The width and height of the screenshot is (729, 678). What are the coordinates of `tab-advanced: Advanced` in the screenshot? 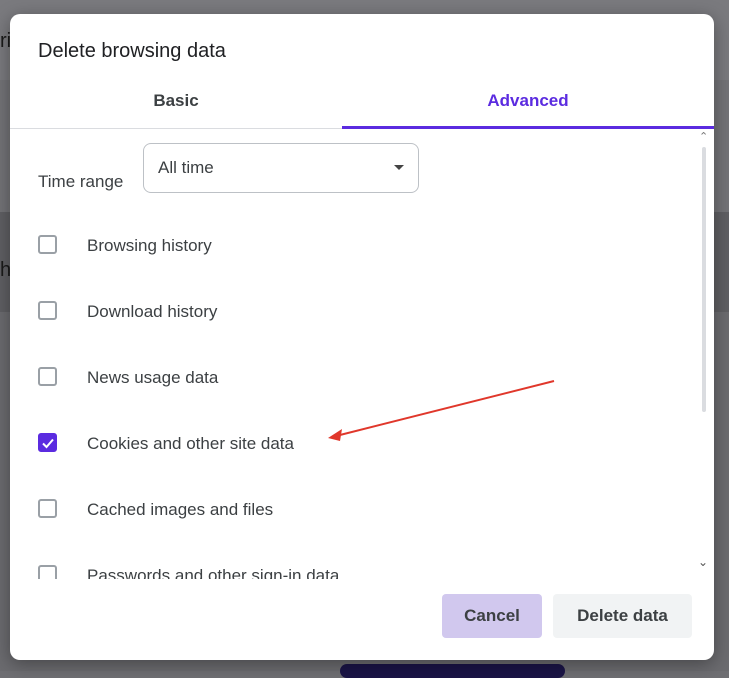 It's located at (528, 104).